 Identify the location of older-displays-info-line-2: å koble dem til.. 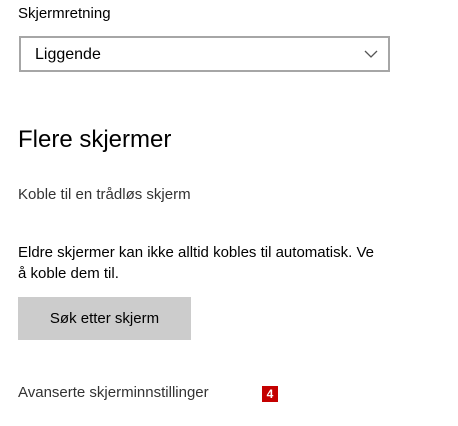
(68, 273).